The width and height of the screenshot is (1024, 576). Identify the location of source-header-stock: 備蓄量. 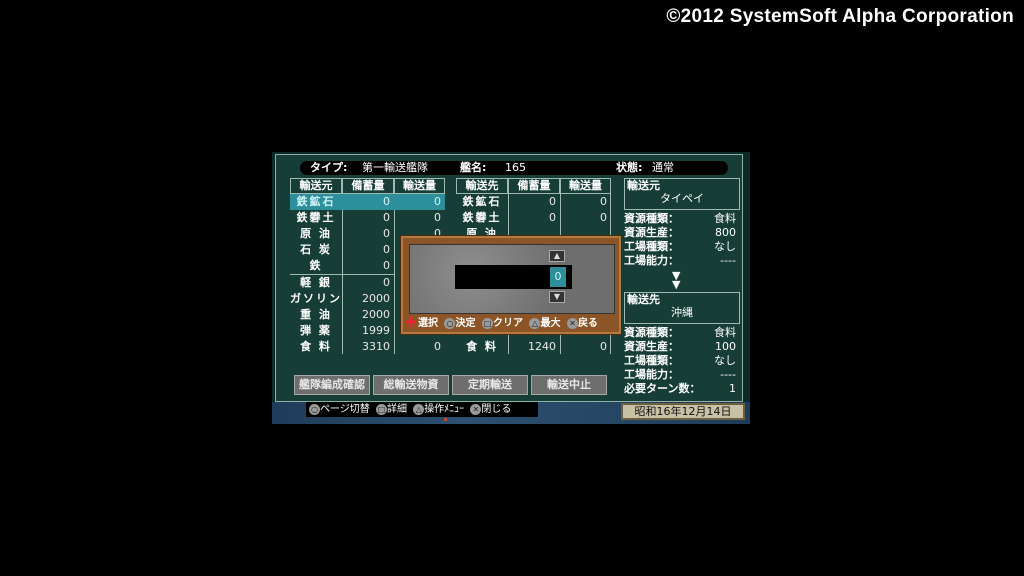
(368, 186).